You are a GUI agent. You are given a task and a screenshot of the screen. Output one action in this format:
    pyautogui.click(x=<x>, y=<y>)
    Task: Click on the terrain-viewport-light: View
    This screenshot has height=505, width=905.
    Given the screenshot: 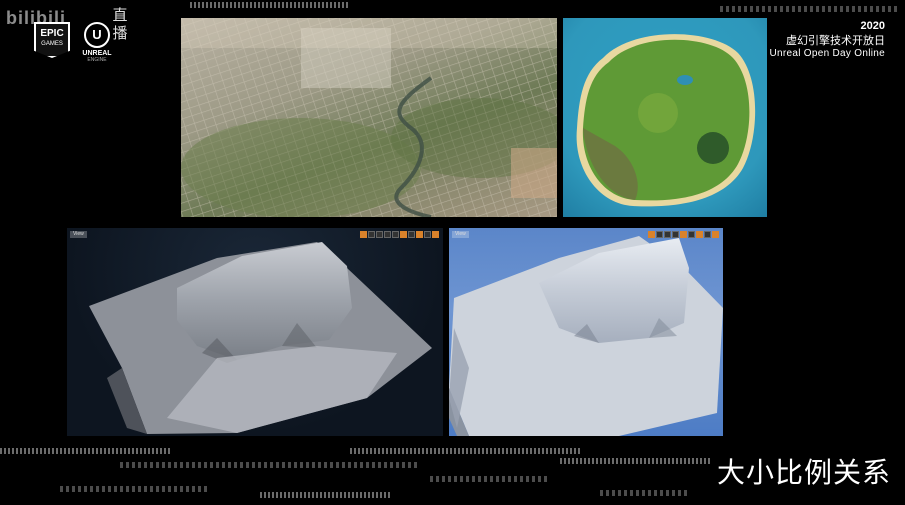 What is the action you would take?
    pyautogui.click(x=586, y=332)
    